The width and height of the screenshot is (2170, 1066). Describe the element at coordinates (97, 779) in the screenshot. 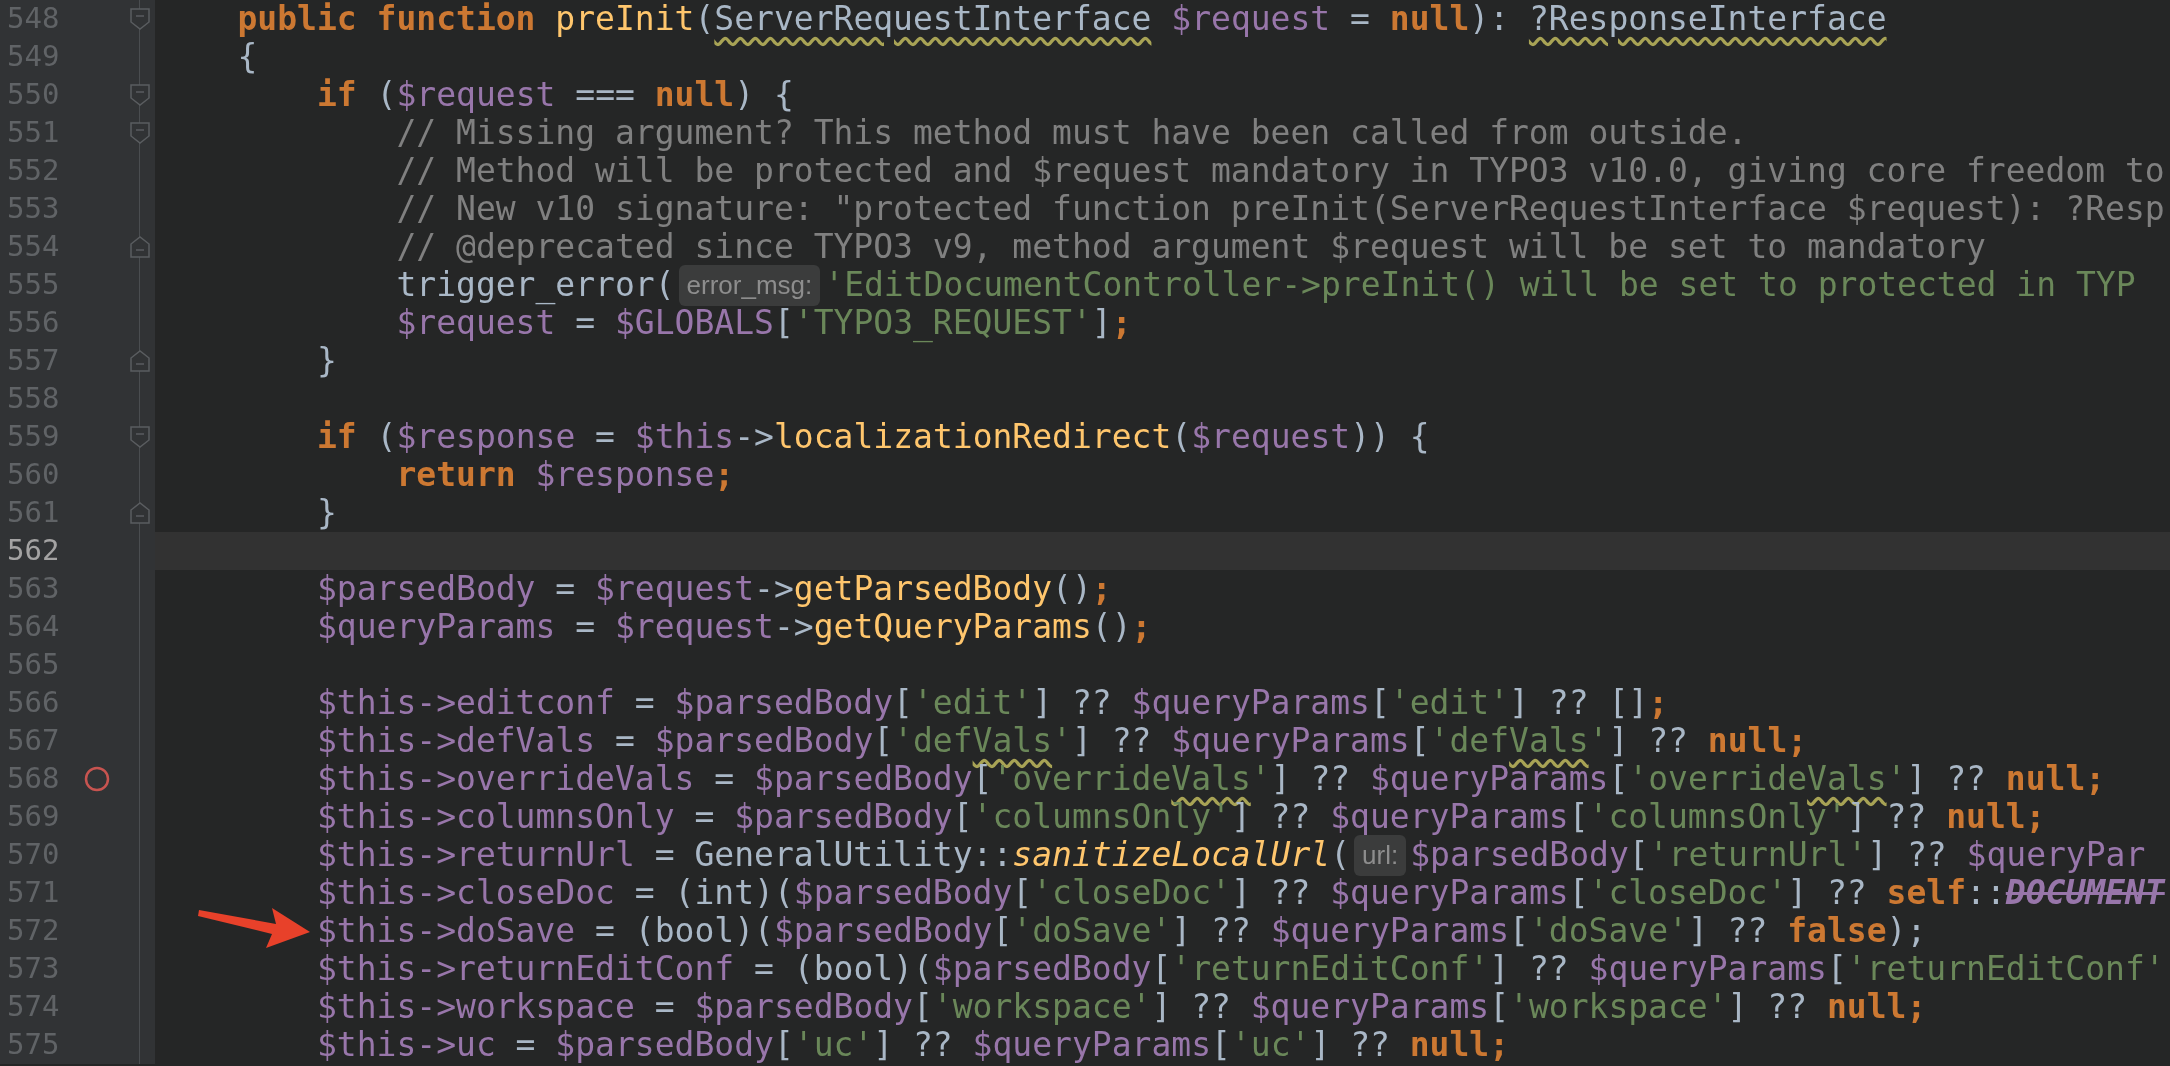

I see `breakpoint-icon` at that location.